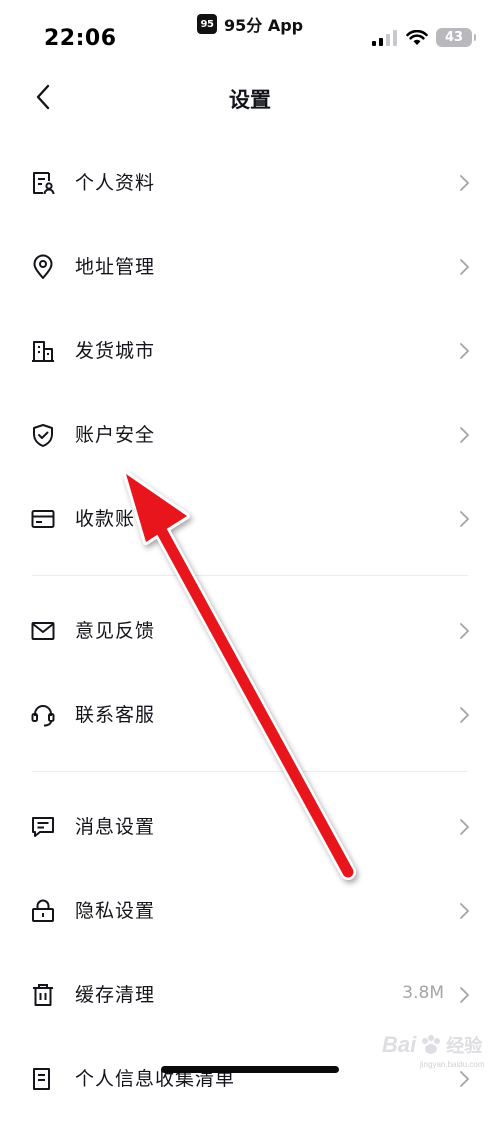  What do you see at coordinates (417, 37) in the screenshot?
I see `wifi-icon` at bounding box center [417, 37].